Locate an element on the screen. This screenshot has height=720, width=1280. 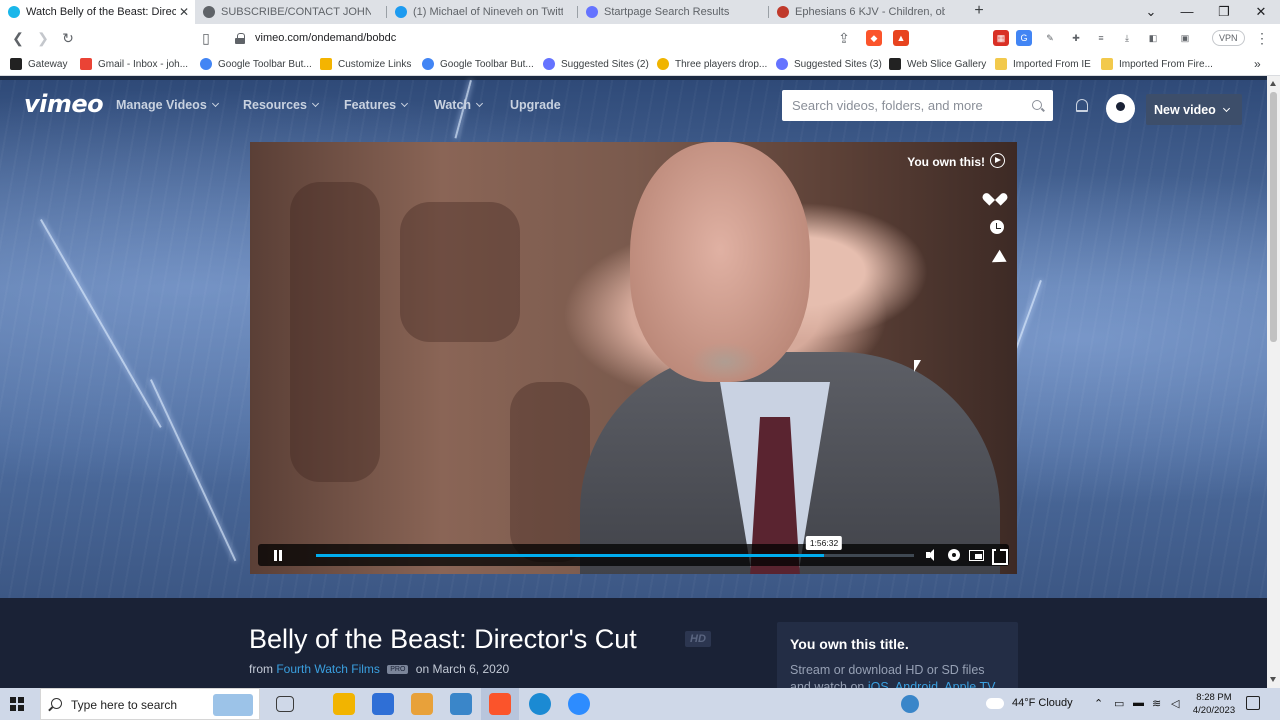
extension-calendar-icon: ▦ is located at coordinates (1001, 38).